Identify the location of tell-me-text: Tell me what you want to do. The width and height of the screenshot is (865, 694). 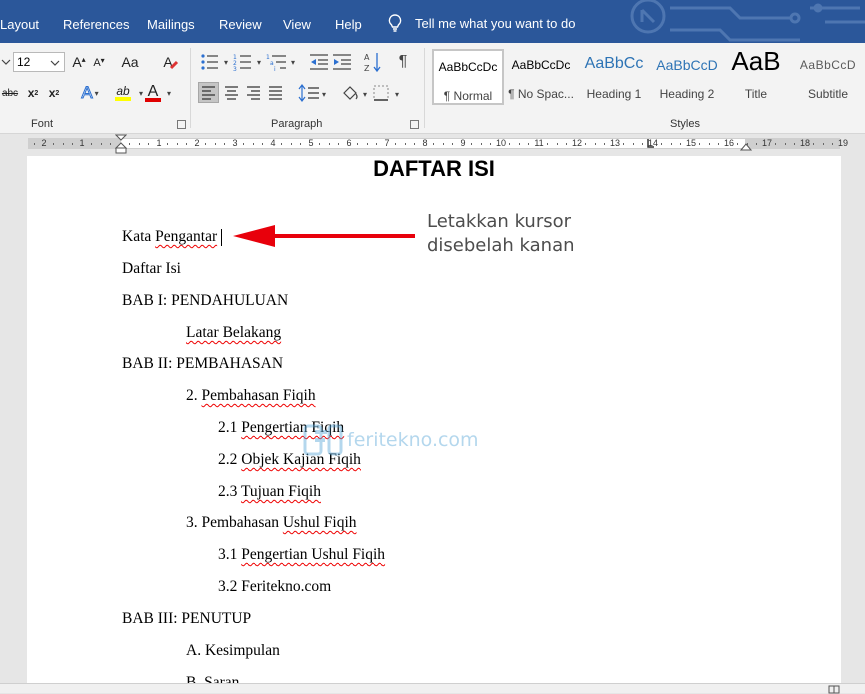
(495, 23).